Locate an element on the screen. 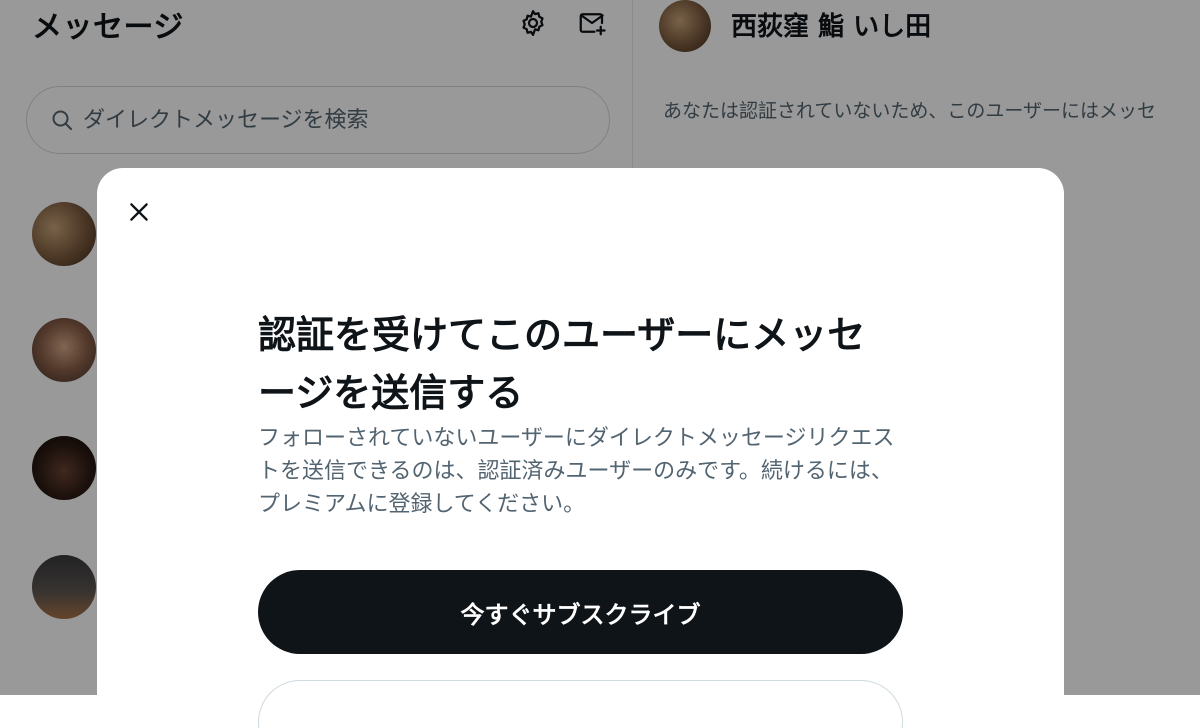  close-icon is located at coordinates (139, 212).